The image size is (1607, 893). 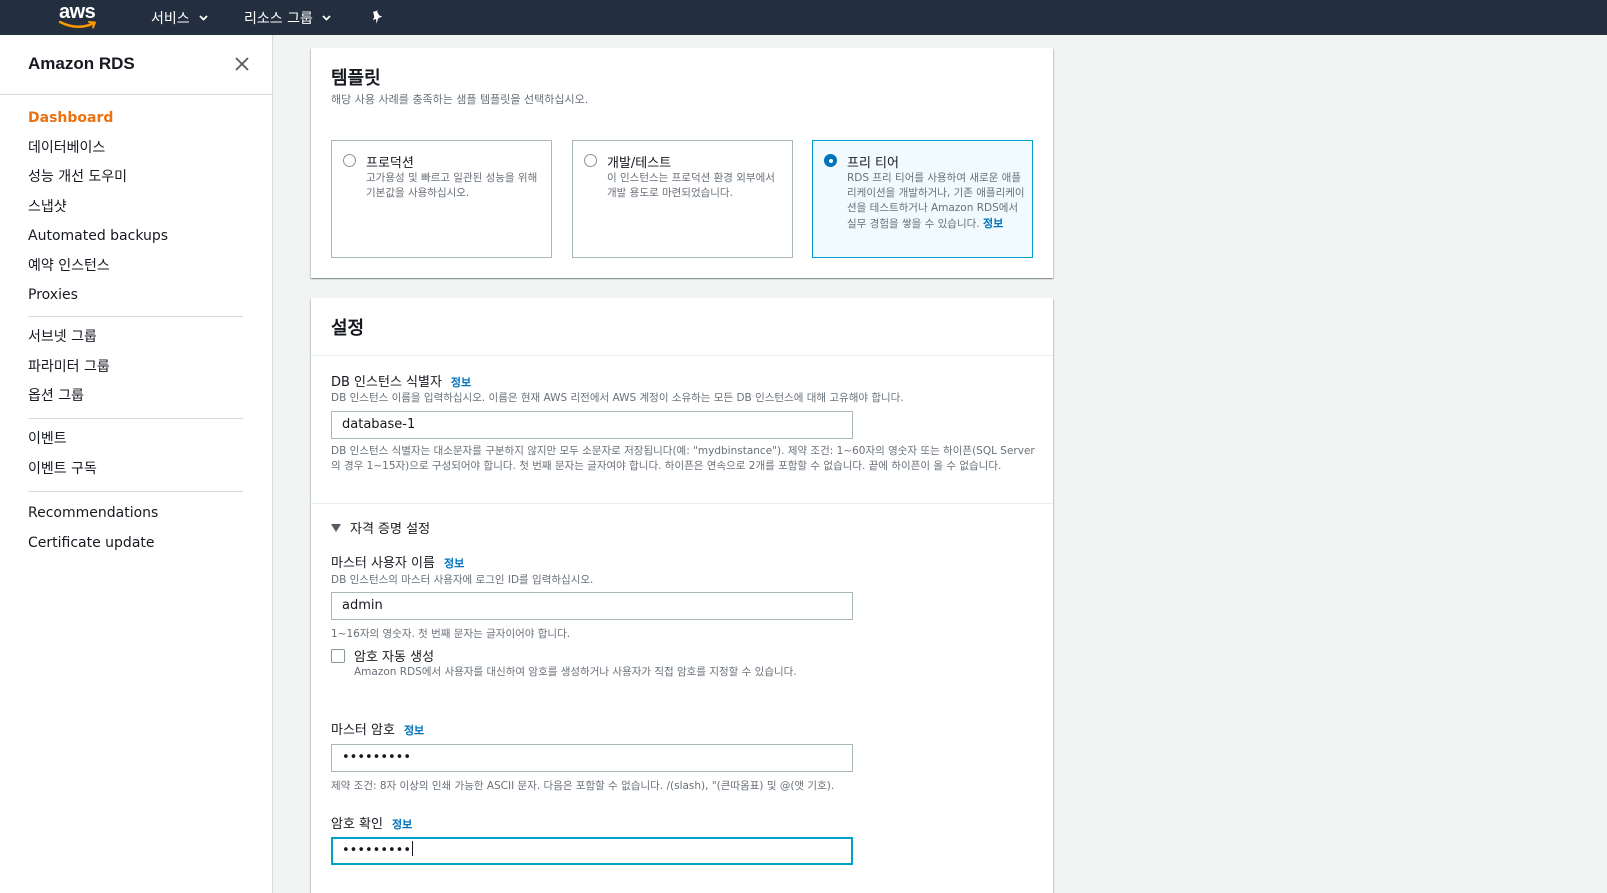 What do you see at coordinates (682, 503) in the screenshot?
I see `settings-section-divider` at bounding box center [682, 503].